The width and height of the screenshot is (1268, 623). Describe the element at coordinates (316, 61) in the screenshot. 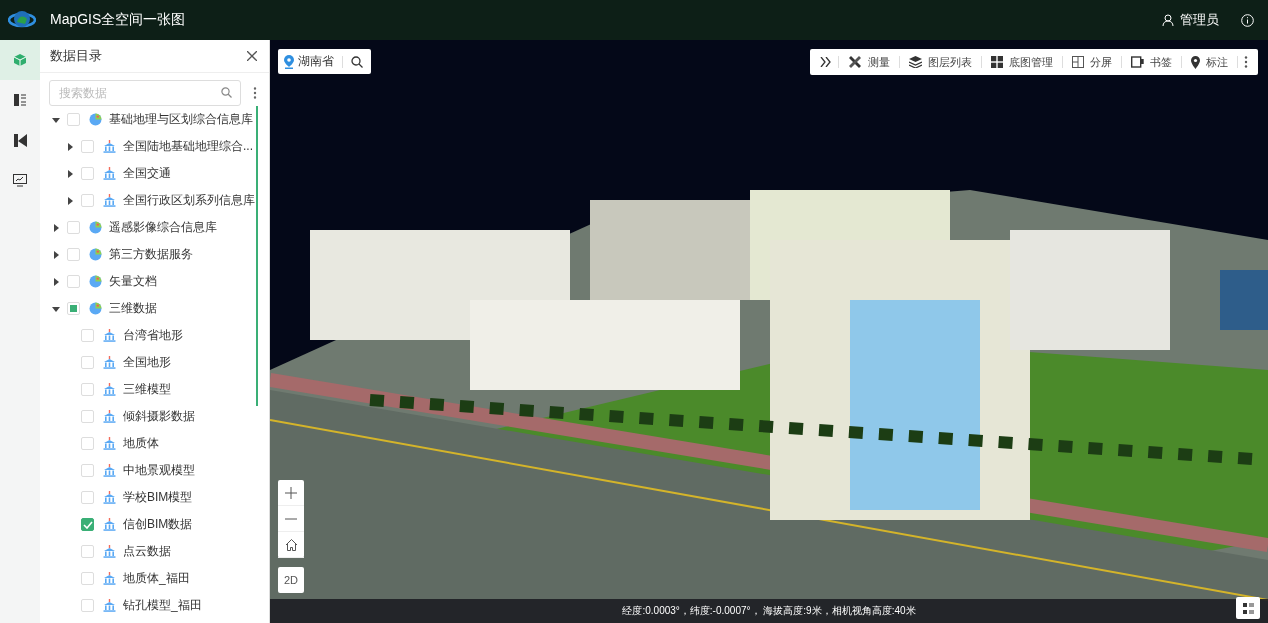

I see `region-name: 湖南省` at that location.